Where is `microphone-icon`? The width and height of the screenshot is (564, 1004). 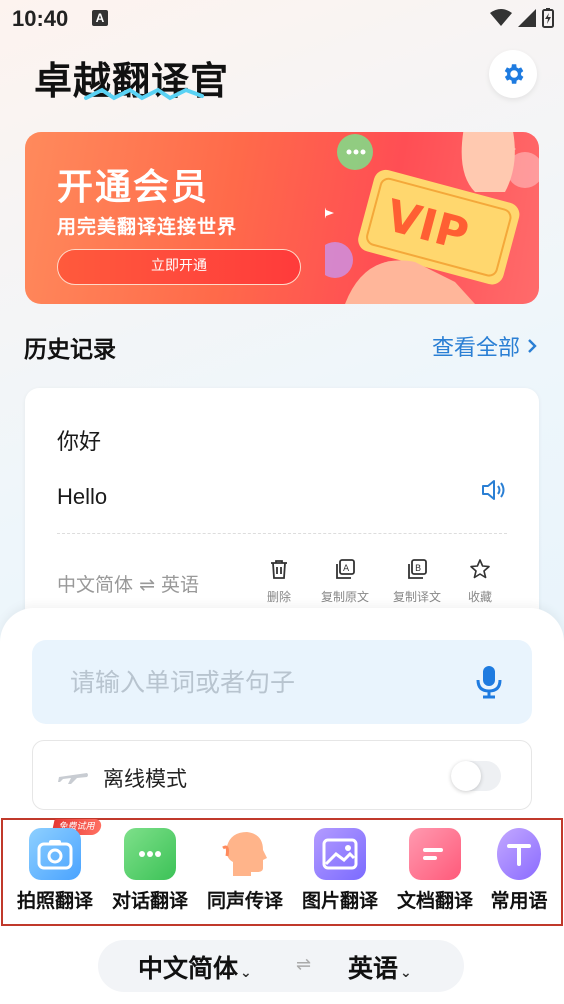
microphone-icon is located at coordinates (489, 682).